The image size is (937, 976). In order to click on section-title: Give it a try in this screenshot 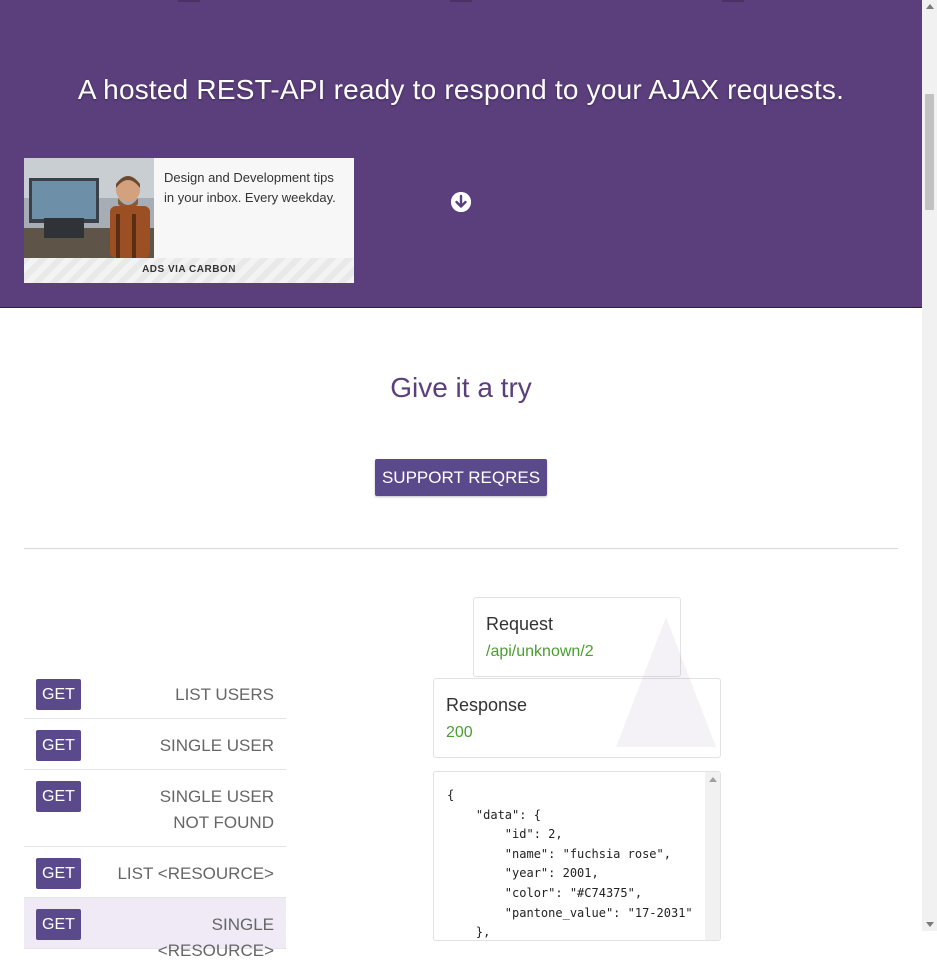, I will do `click(461, 387)`.